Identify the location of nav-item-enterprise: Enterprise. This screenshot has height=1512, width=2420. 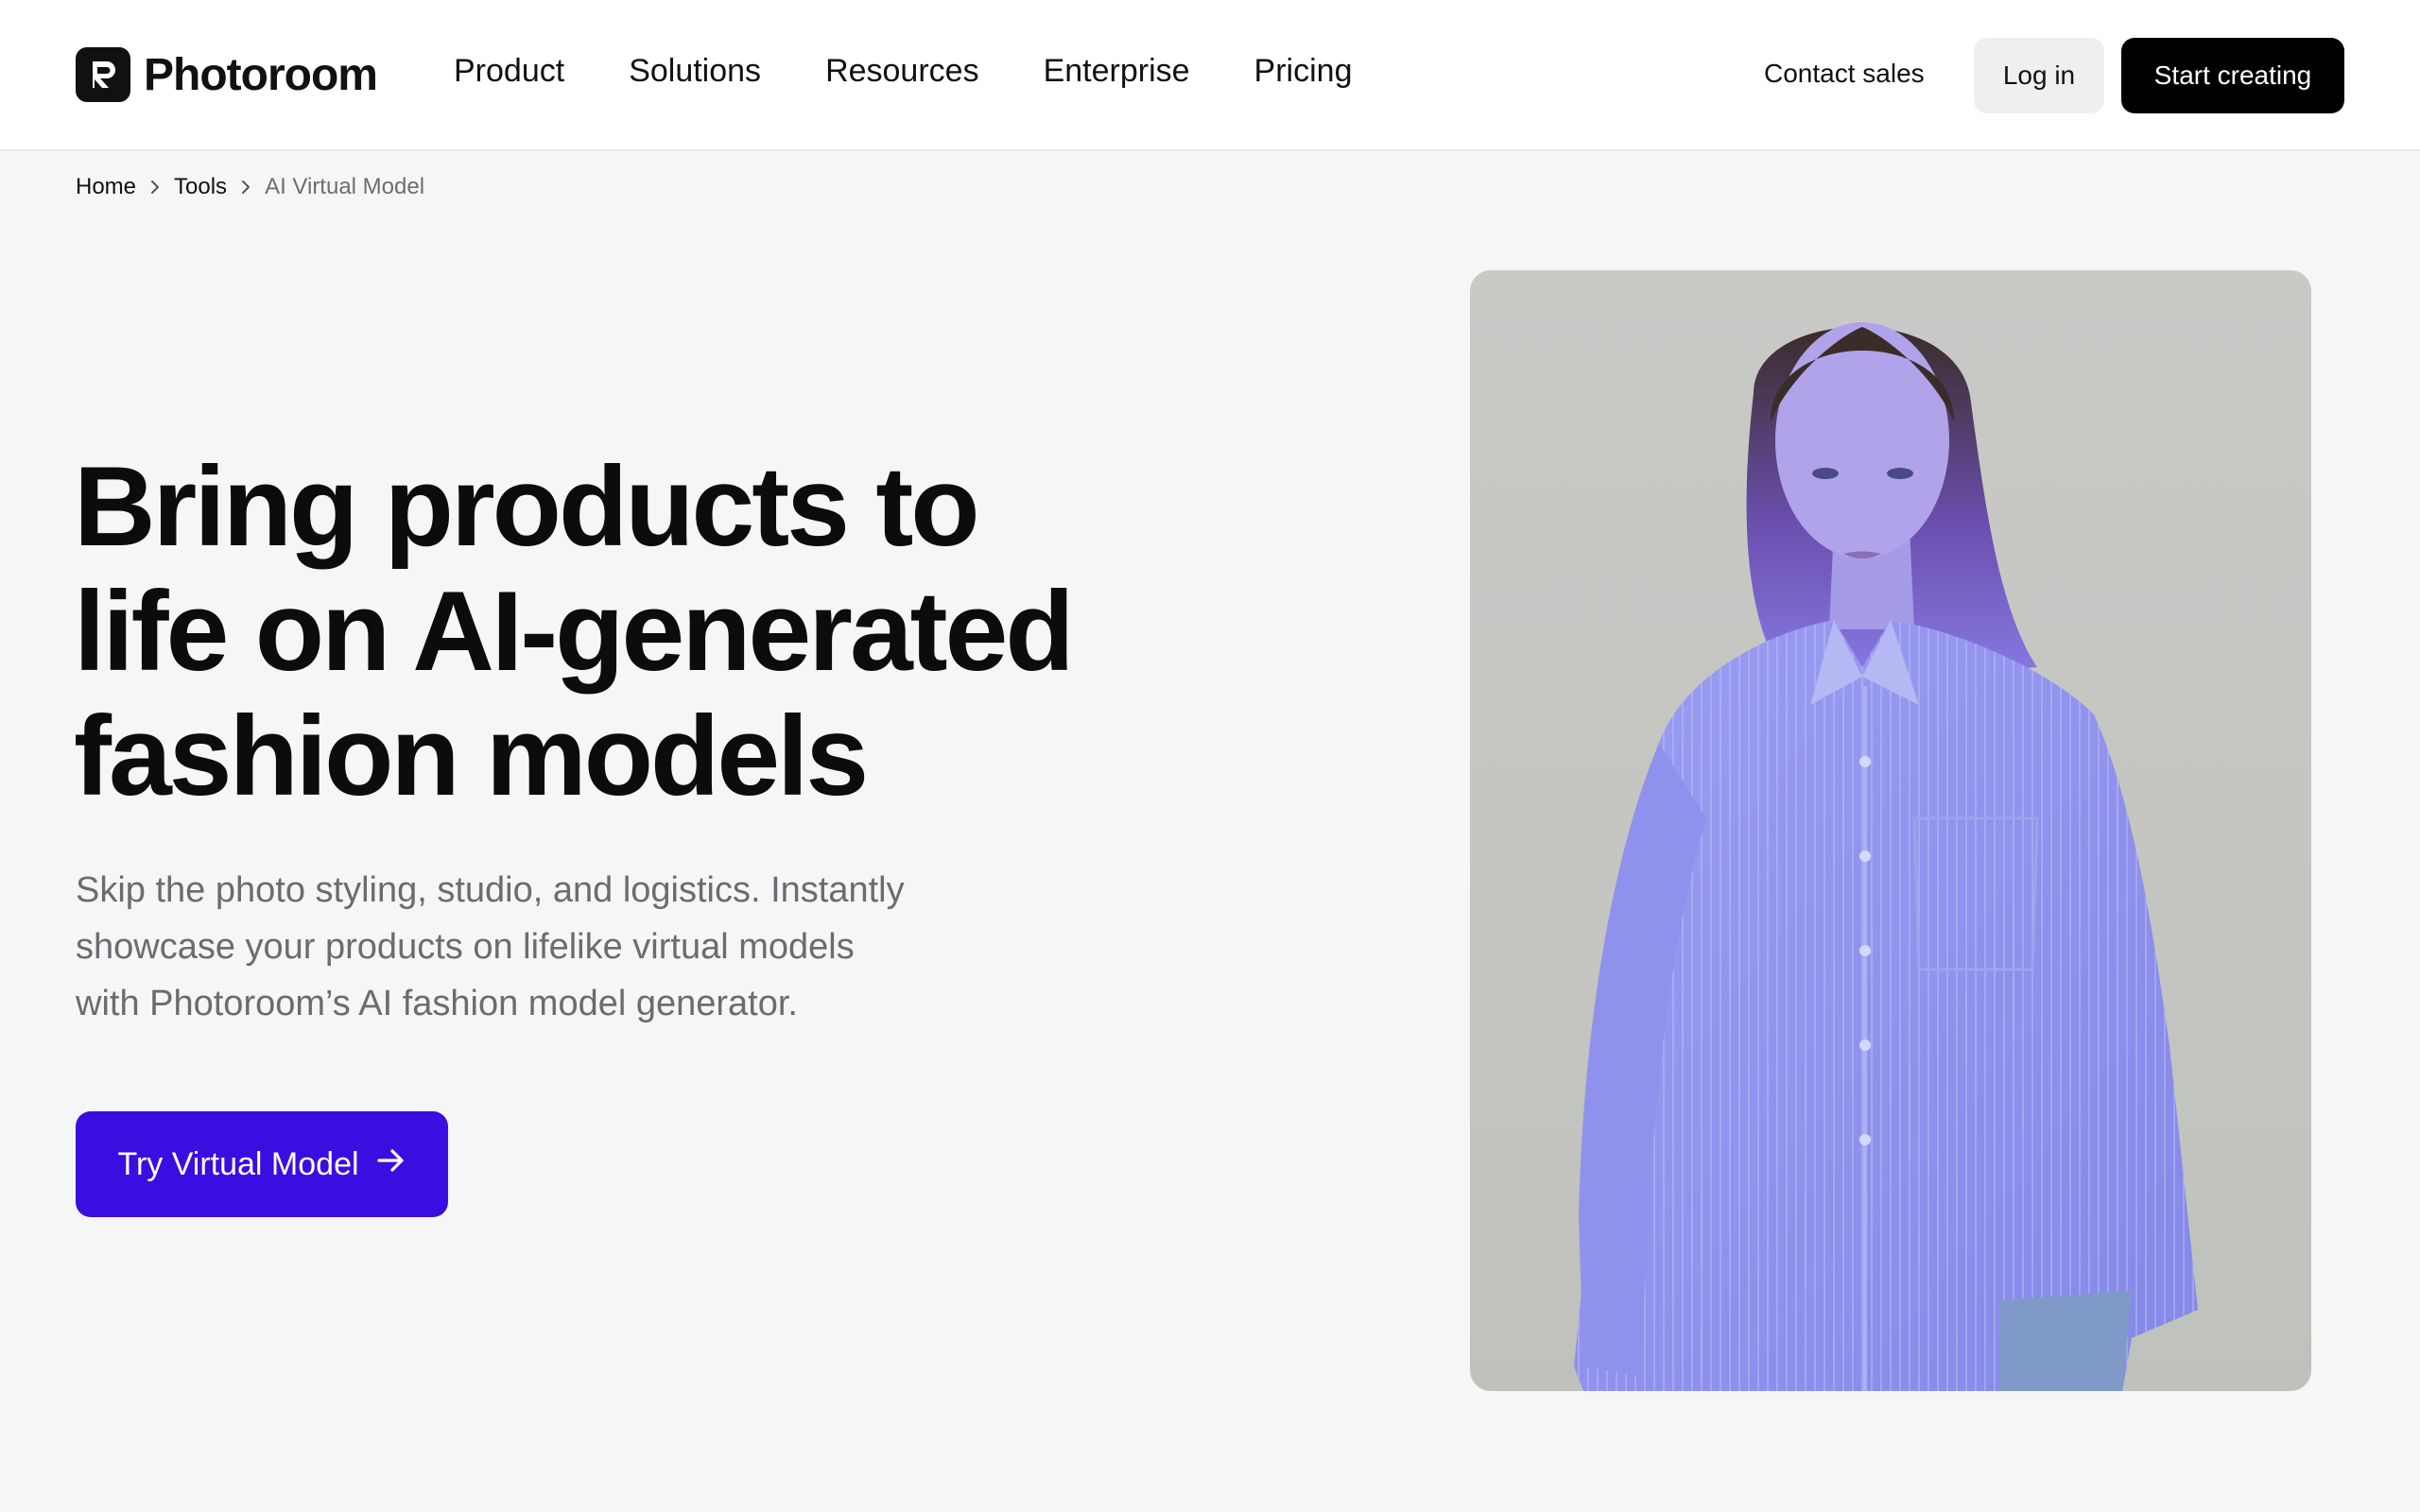
(1117, 71).